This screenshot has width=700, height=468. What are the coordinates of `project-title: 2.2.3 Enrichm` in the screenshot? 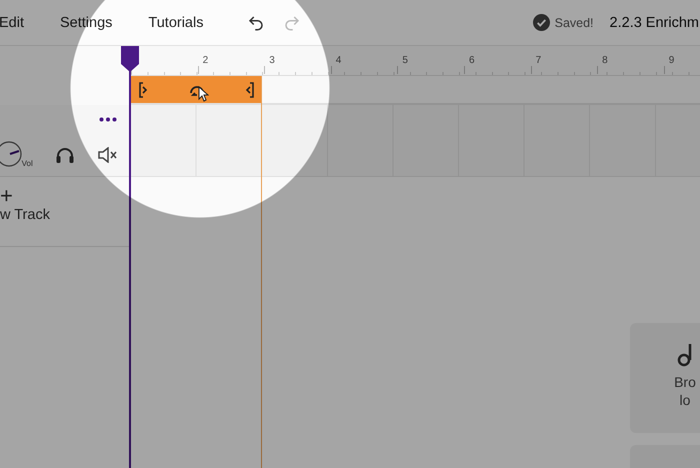 It's located at (654, 22).